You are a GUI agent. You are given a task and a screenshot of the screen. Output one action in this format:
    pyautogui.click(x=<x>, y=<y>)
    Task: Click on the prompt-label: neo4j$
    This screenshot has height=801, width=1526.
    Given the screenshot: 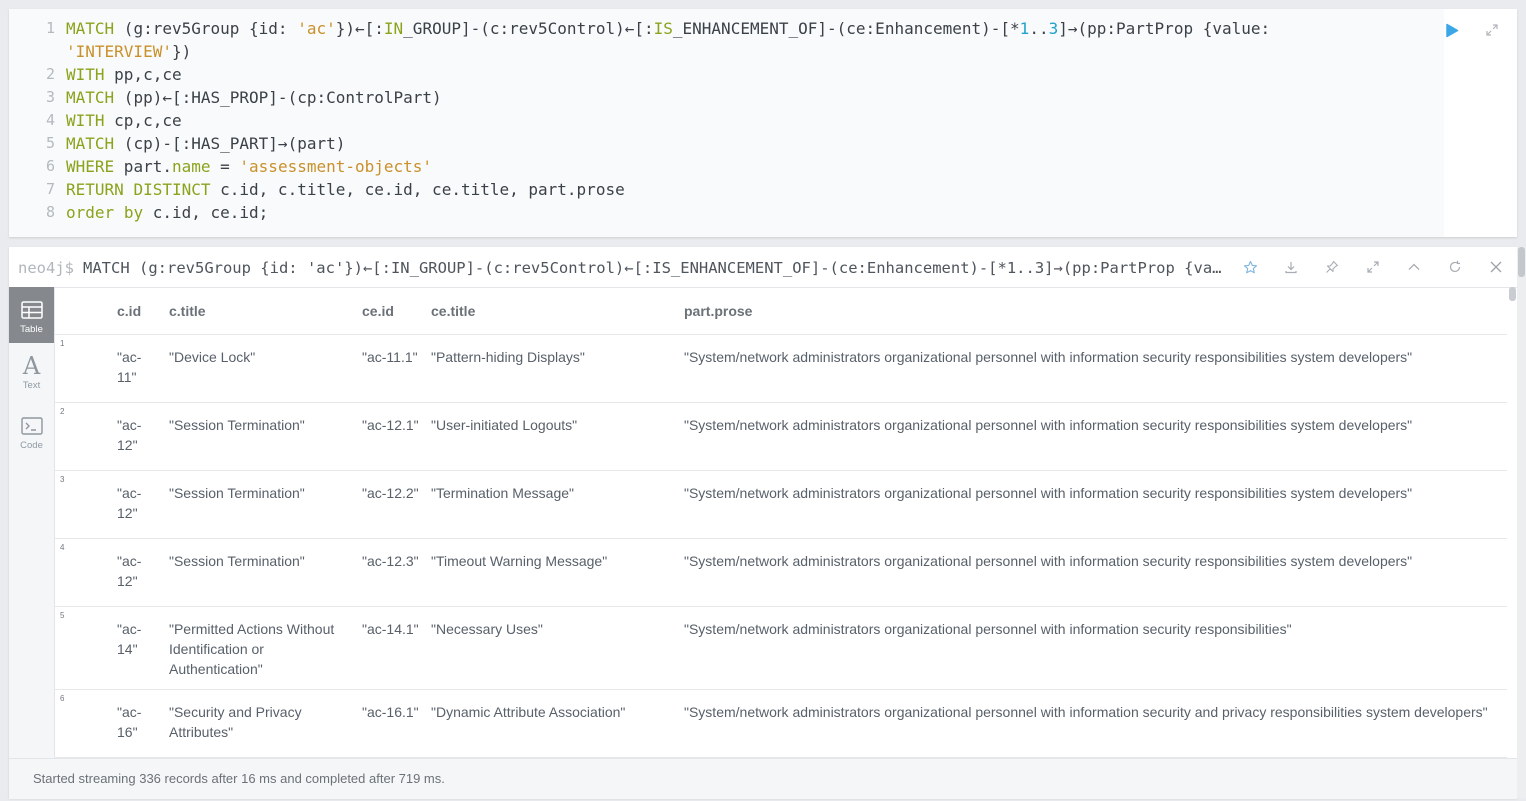 What is the action you would take?
    pyautogui.click(x=46, y=268)
    